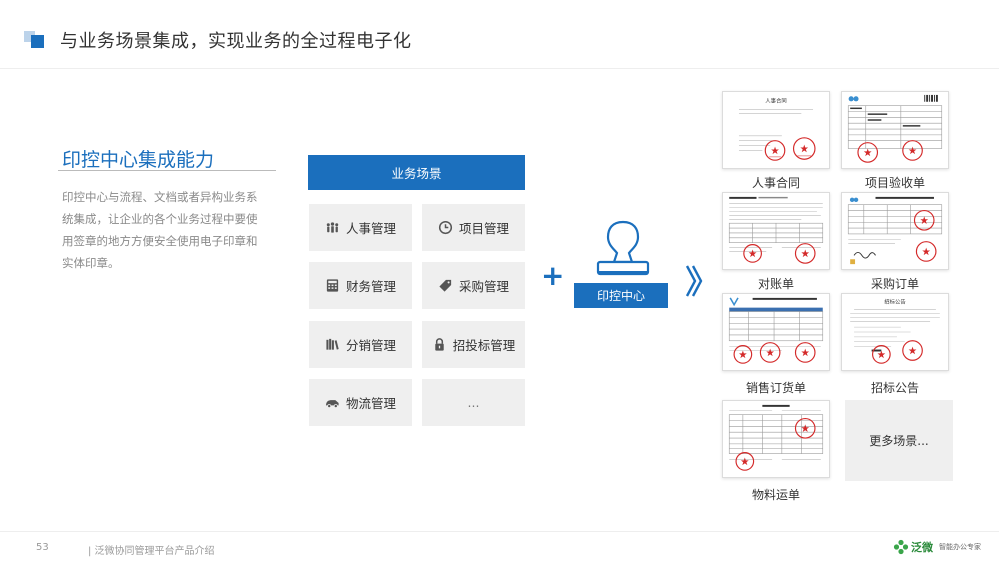  What do you see at coordinates (42, 547) in the screenshot?
I see `page-number: 53` at bounding box center [42, 547].